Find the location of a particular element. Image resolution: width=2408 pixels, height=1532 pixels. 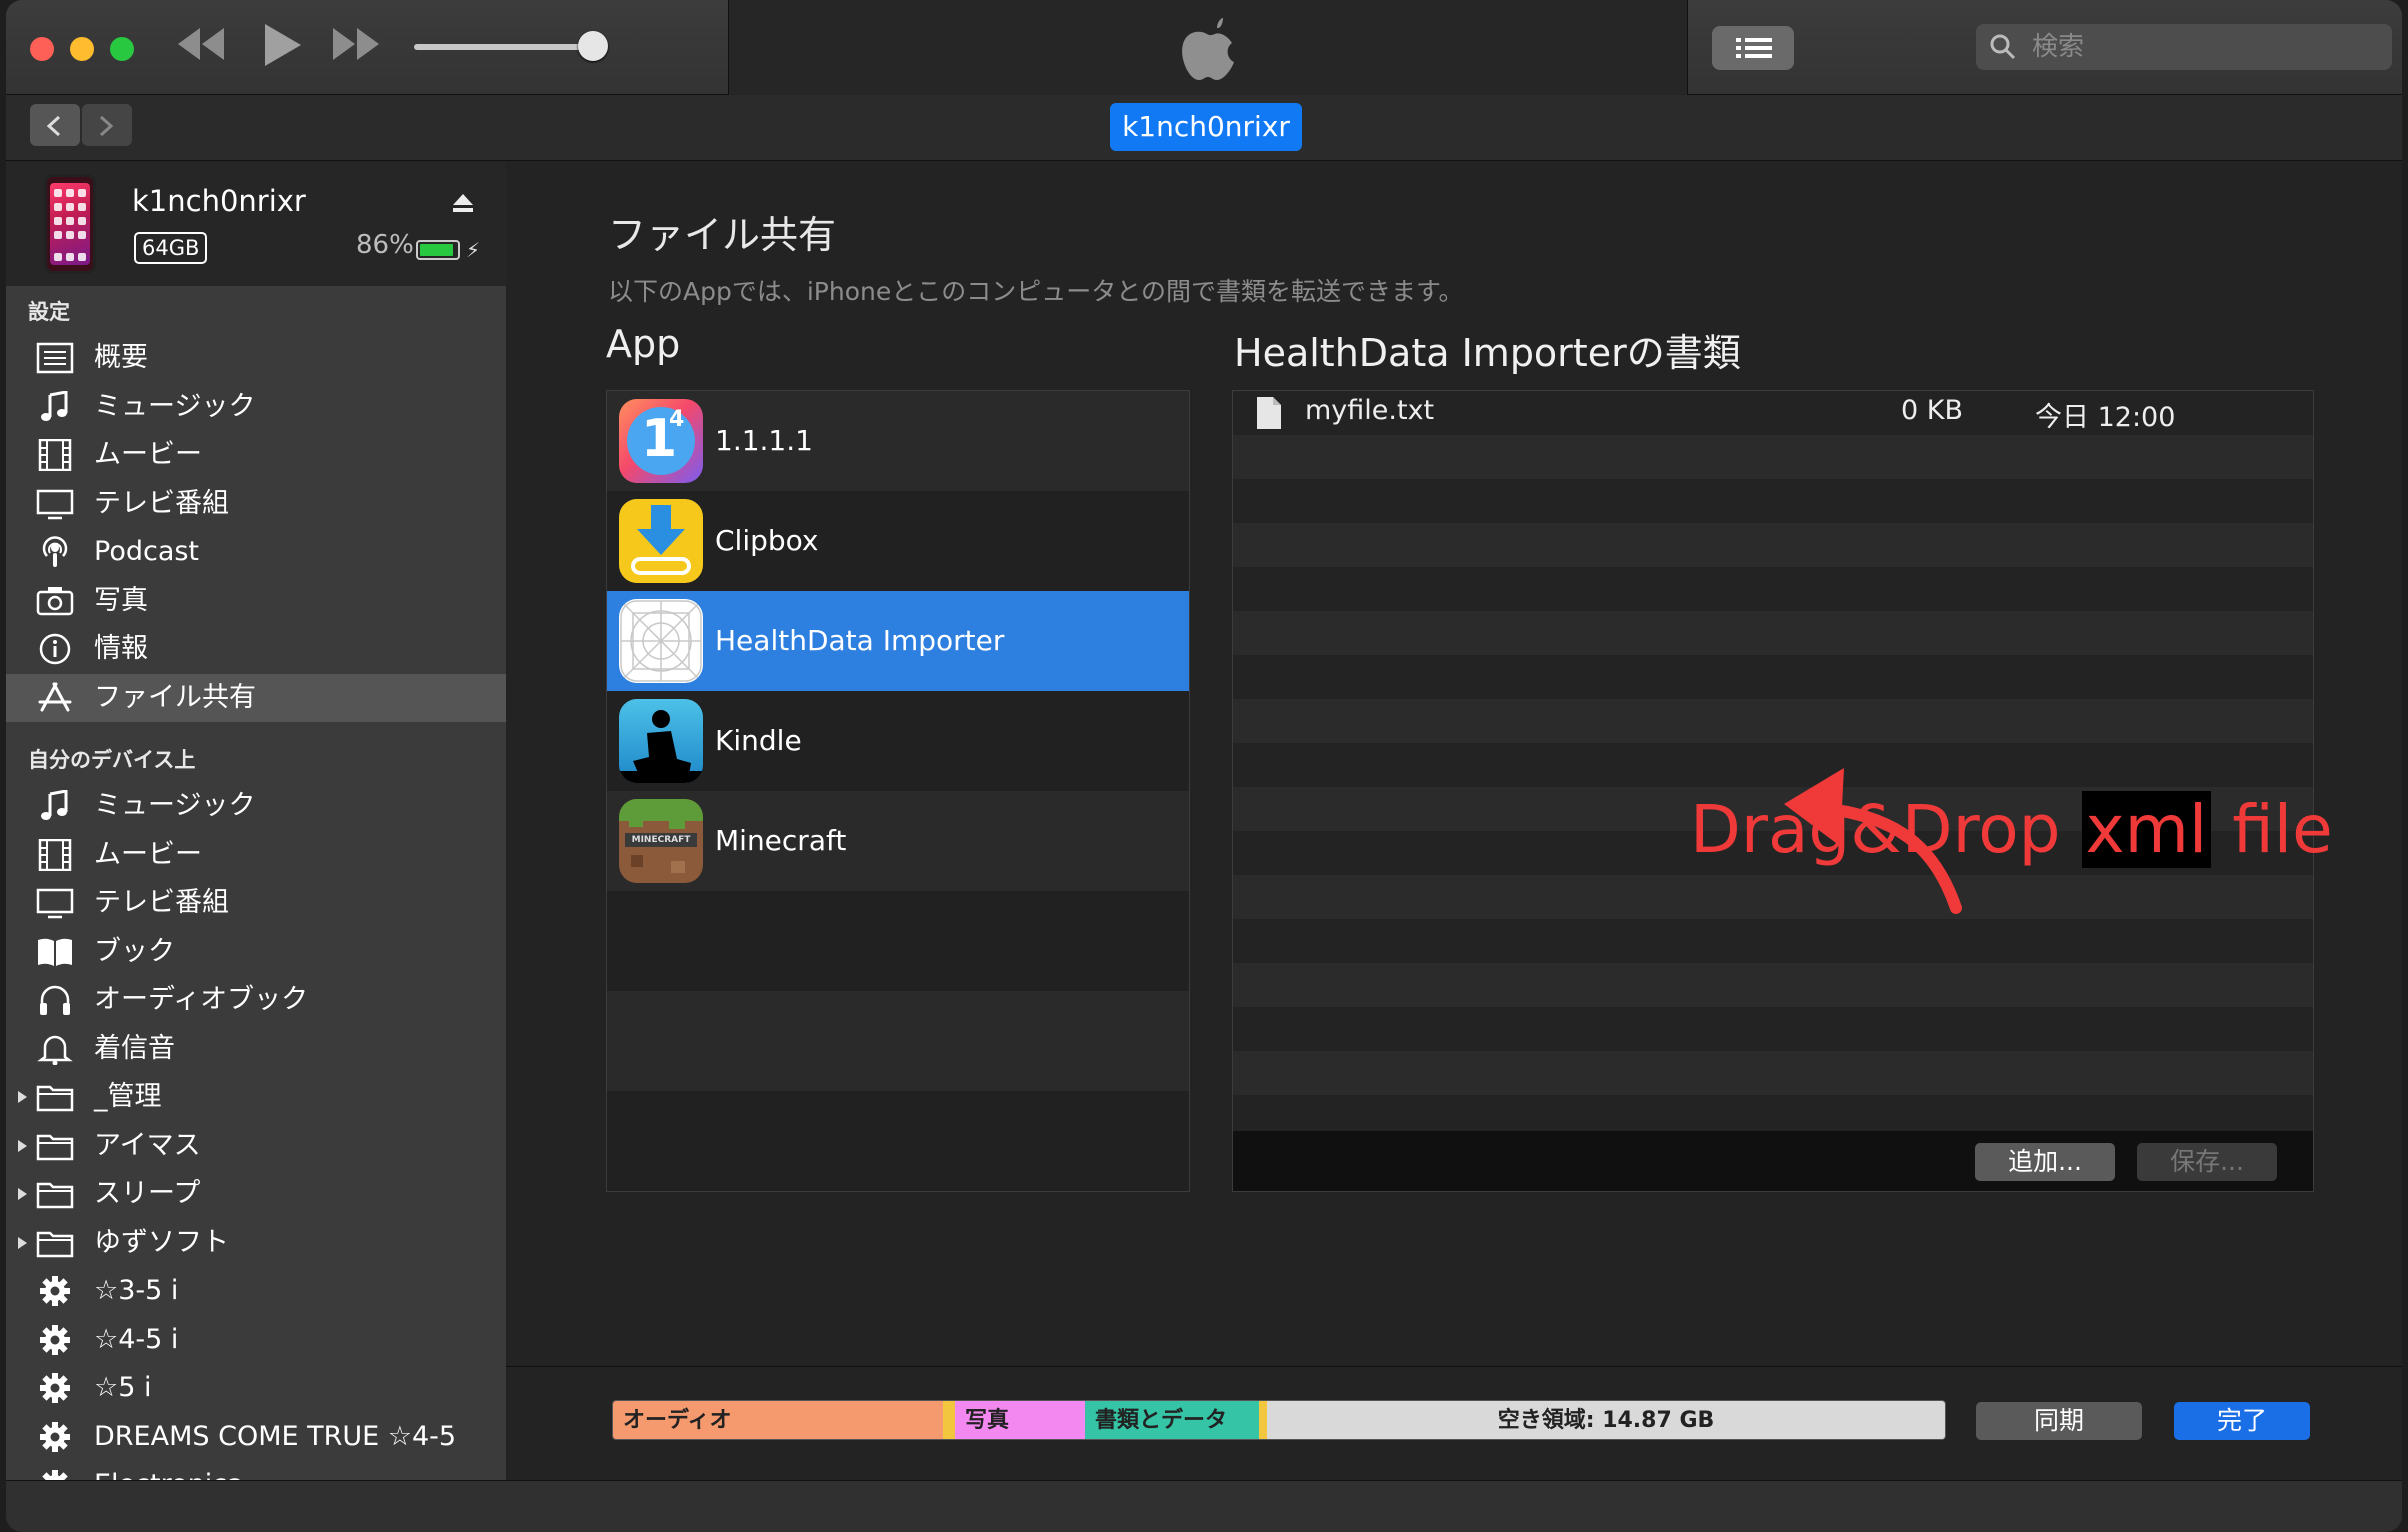

fast-forward-button is located at coordinates (356, 48).